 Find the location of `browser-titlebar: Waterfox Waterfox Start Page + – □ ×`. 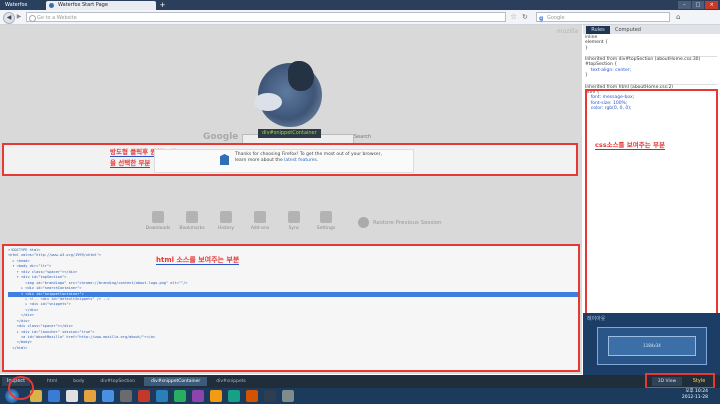

browser-titlebar: Waterfox Waterfox Start Page + – □ × is located at coordinates (360, 5).